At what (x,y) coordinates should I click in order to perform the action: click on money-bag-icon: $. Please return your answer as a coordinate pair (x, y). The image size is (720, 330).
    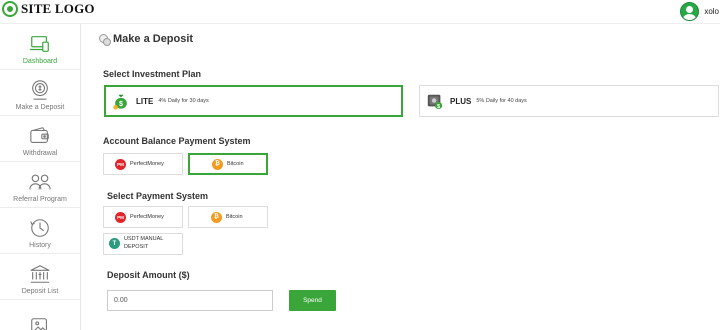
    Looking at the image, I should click on (121, 101).